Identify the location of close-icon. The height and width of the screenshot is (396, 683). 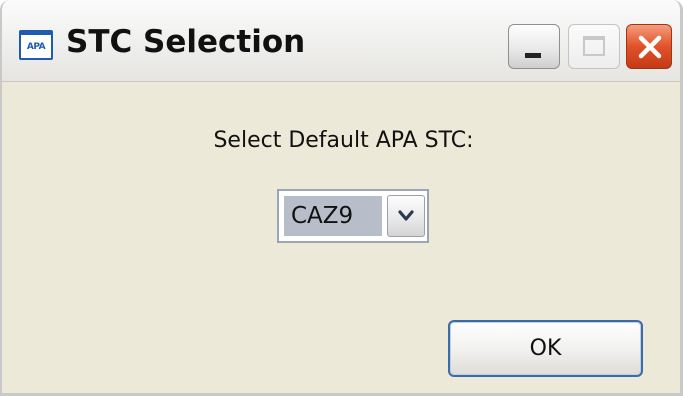
(650, 47).